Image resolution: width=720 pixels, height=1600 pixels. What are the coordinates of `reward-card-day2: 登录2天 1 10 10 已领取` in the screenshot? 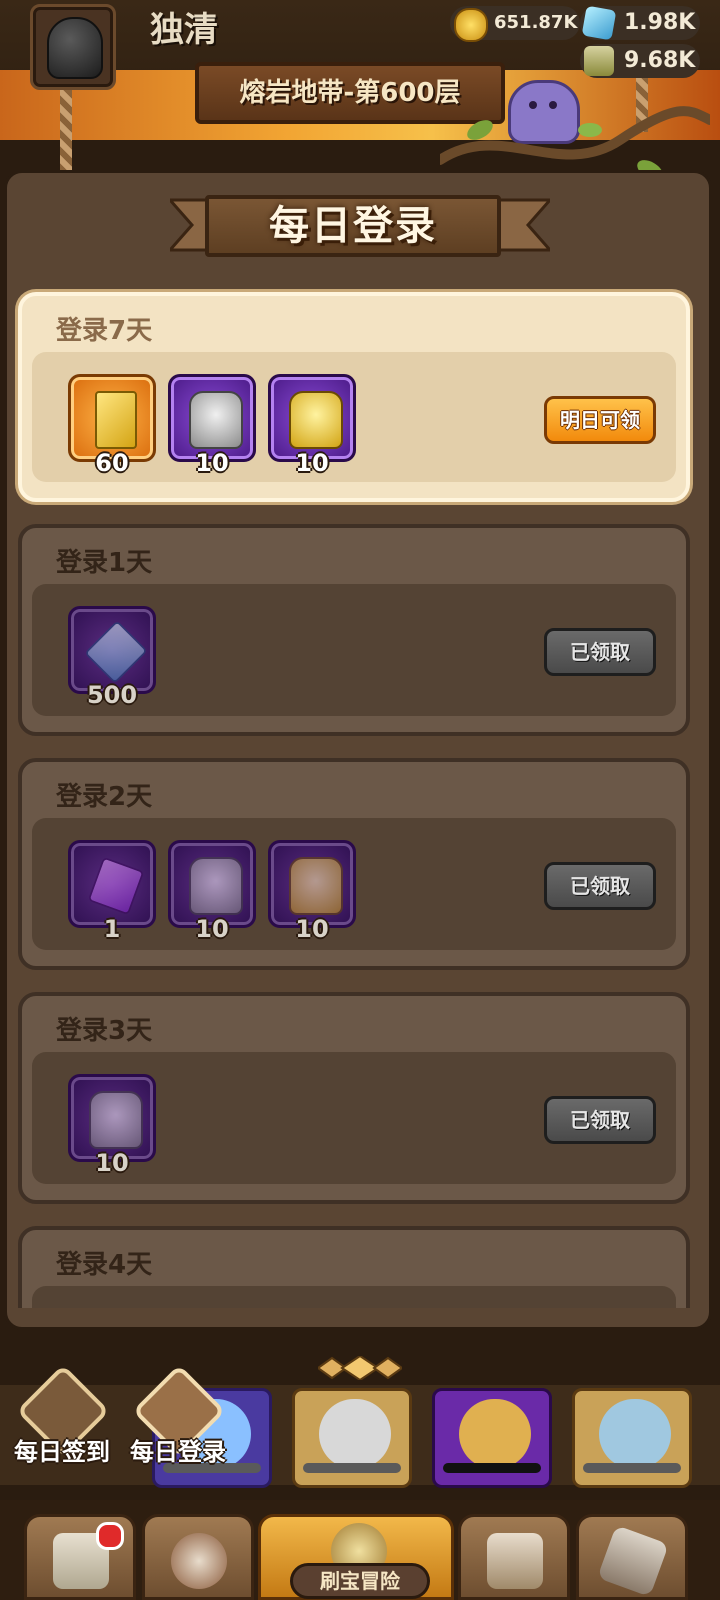 It's located at (354, 864).